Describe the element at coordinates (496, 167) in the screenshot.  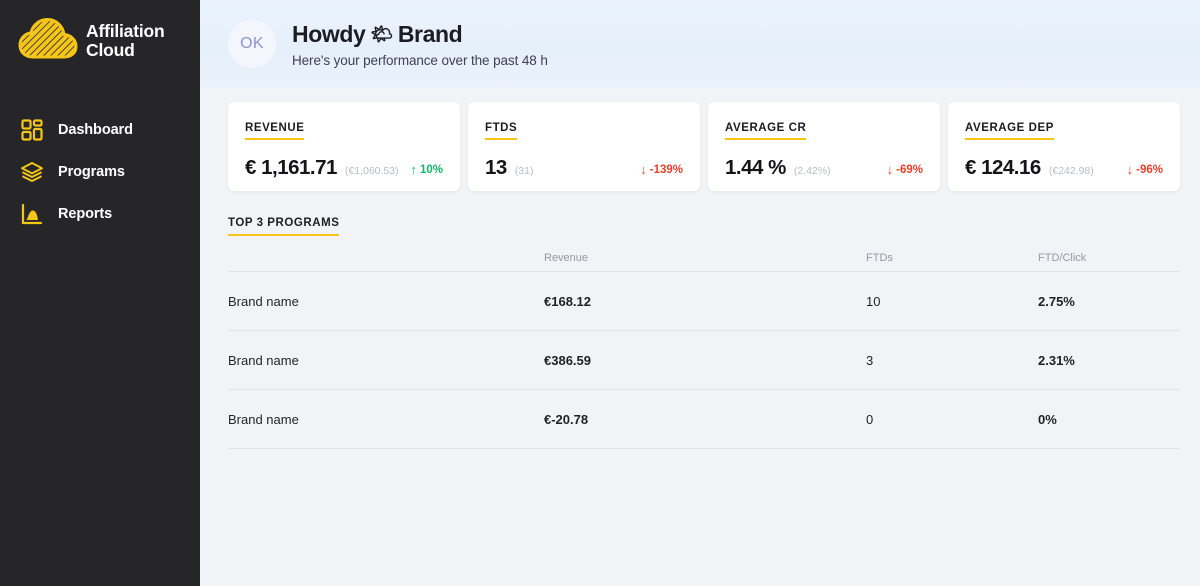
I see `stat-card-value: 13` at that location.